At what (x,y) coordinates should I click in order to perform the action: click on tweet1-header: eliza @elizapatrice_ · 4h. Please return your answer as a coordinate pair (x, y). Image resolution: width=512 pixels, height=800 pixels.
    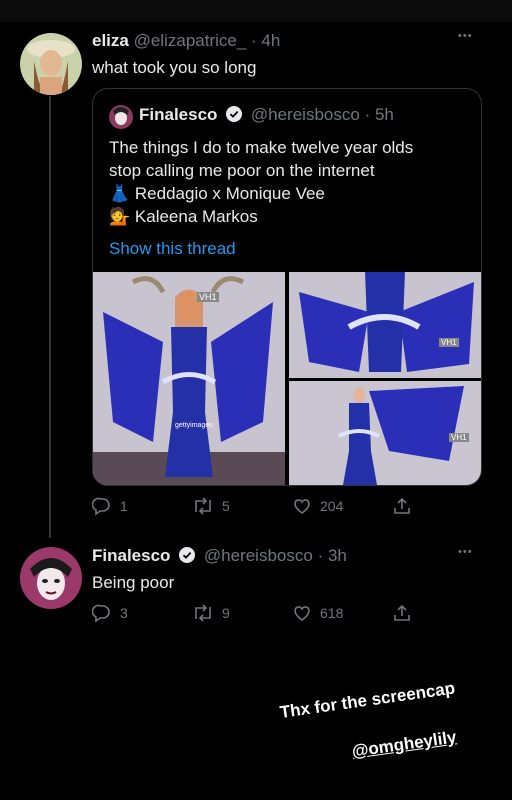
    Looking at the image, I should click on (186, 41).